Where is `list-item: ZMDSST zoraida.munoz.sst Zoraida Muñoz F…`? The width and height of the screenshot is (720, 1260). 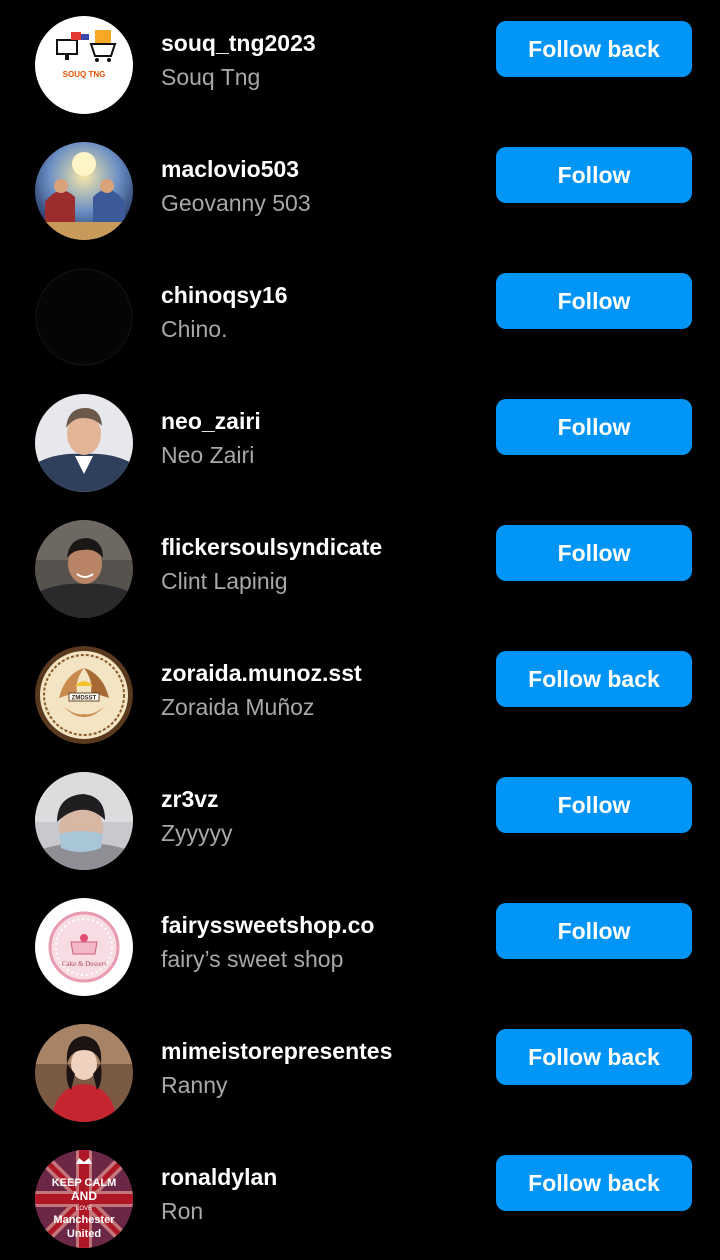 list-item: ZMDSST zoraida.munoz.sst Zoraida Muñoz F… is located at coordinates (360, 693).